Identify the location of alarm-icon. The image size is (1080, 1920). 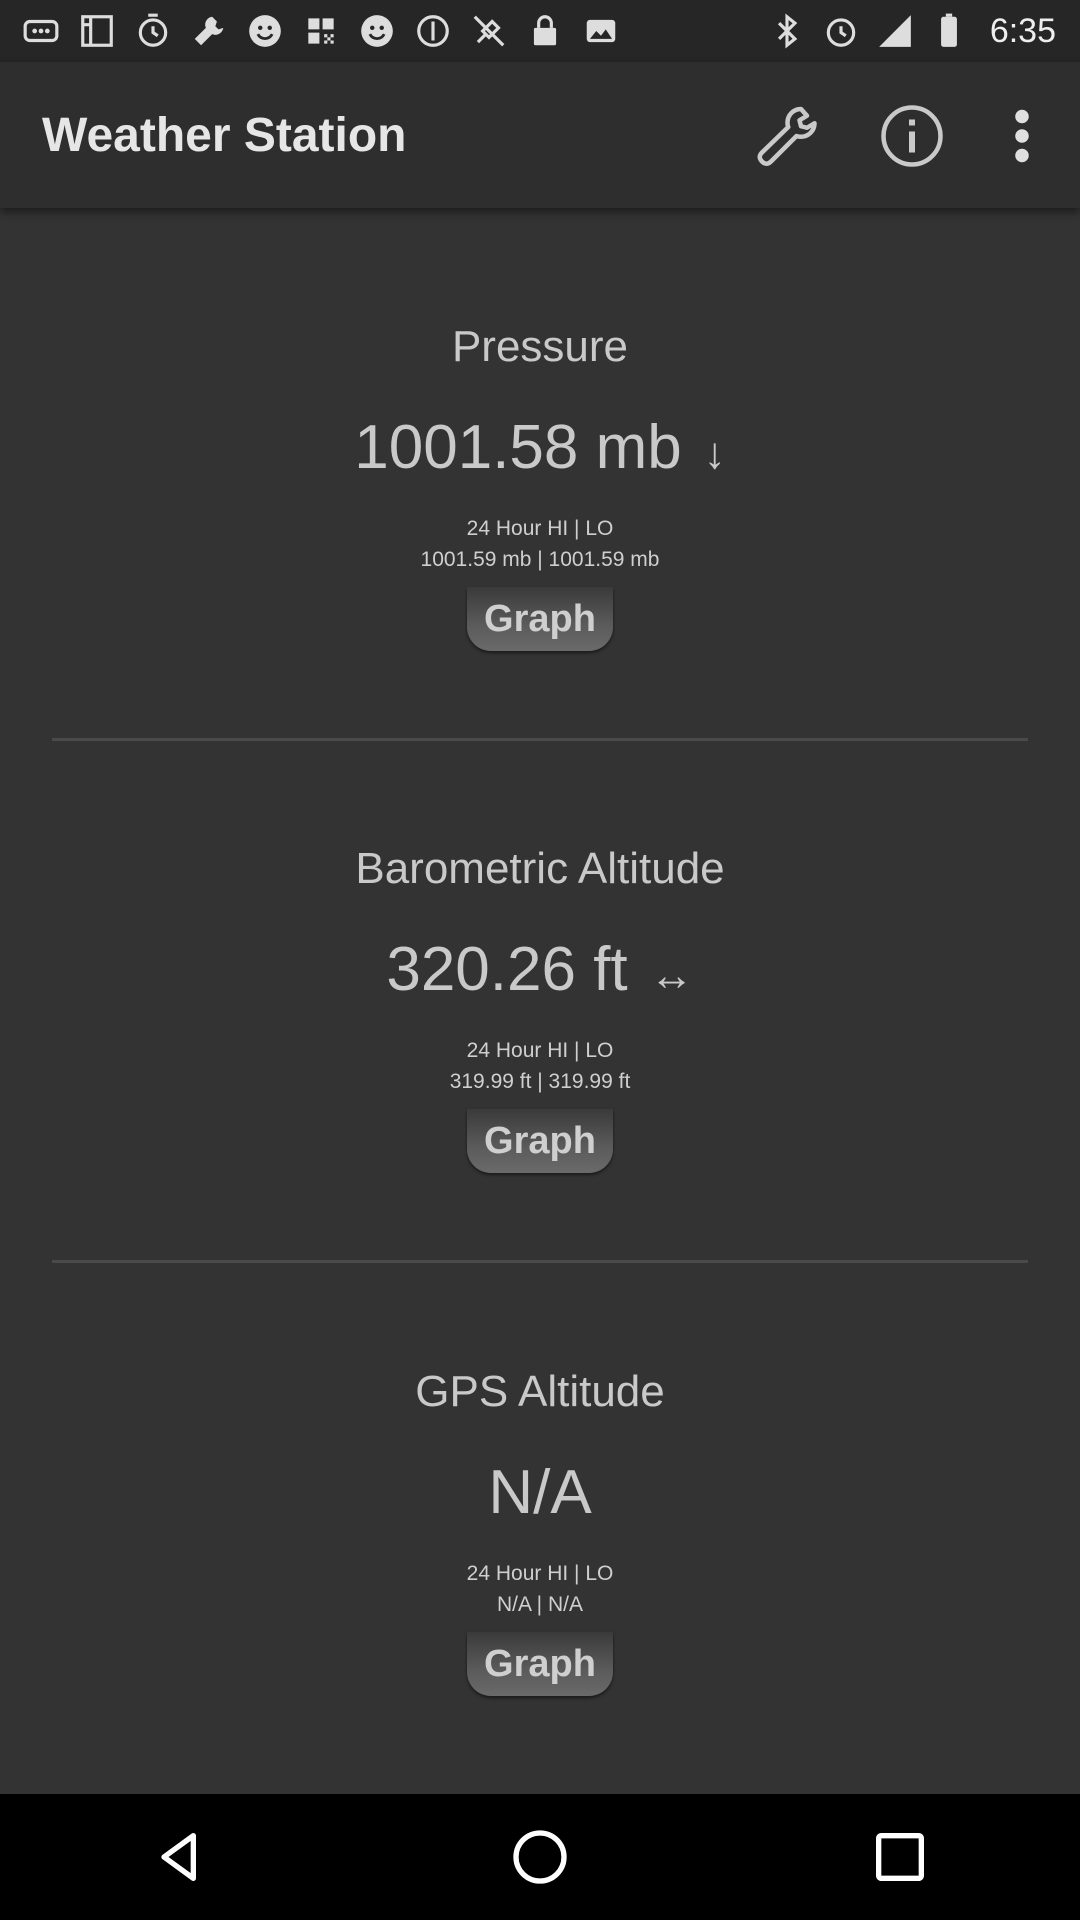
(153, 31).